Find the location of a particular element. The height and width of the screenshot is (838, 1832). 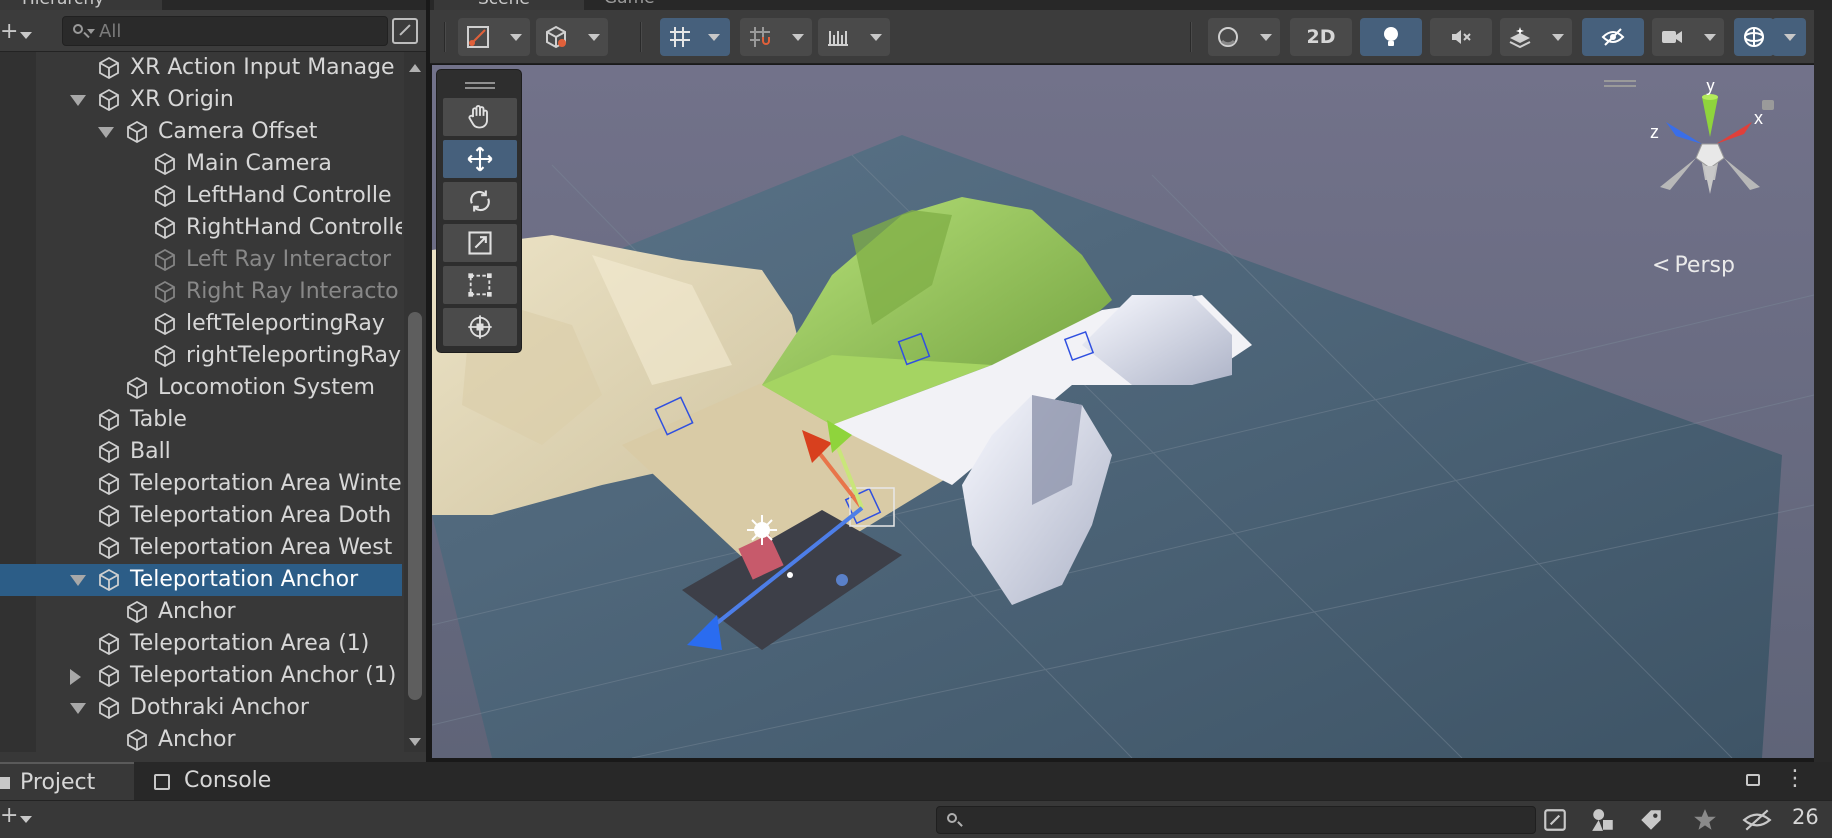

hierarchy-search-input: All is located at coordinates (225, 31).